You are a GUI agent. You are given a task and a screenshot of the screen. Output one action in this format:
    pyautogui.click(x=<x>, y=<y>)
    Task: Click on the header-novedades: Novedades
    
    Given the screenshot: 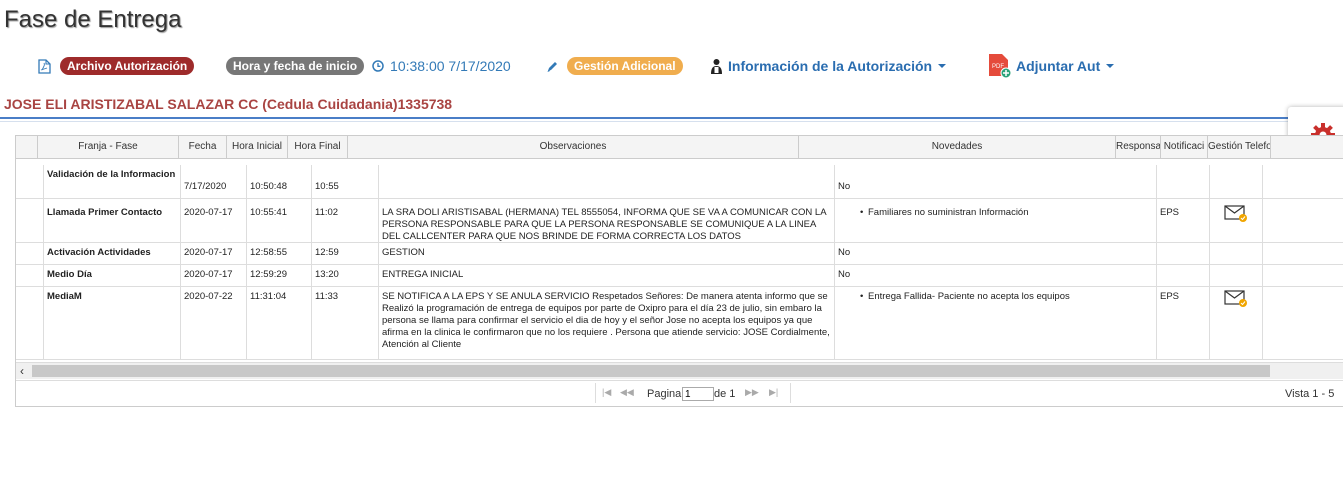 What is the action you would take?
    pyautogui.click(x=957, y=147)
    